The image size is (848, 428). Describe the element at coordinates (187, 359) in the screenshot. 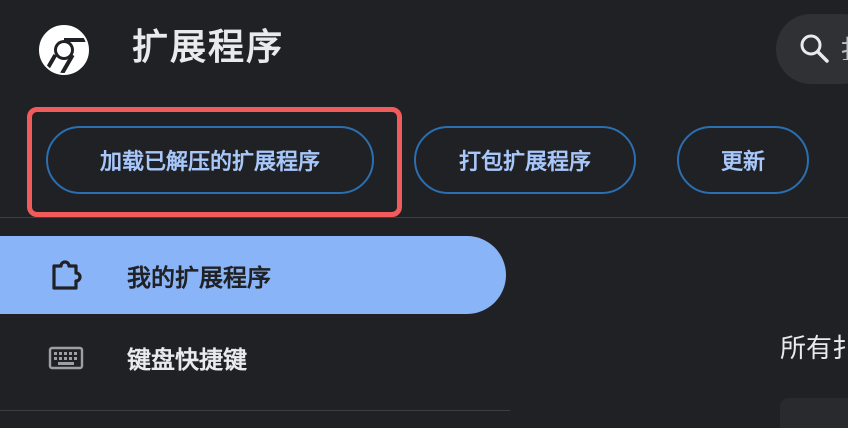

I see `sidebar-item-label: 键盘快捷键` at that location.